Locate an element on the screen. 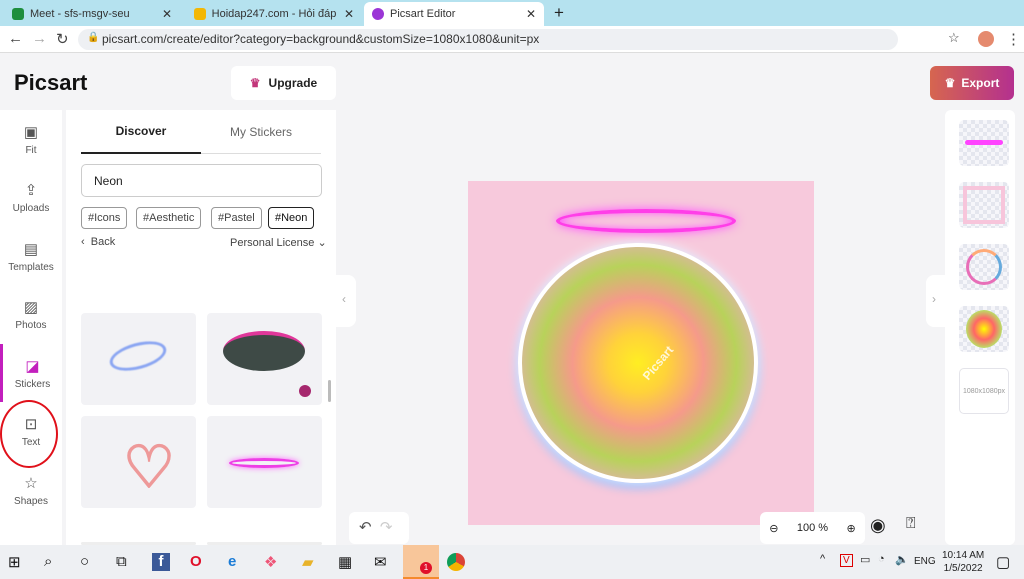 The width and height of the screenshot is (1024, 579). sticker-neon-halo is located at coordinates (264, 462).